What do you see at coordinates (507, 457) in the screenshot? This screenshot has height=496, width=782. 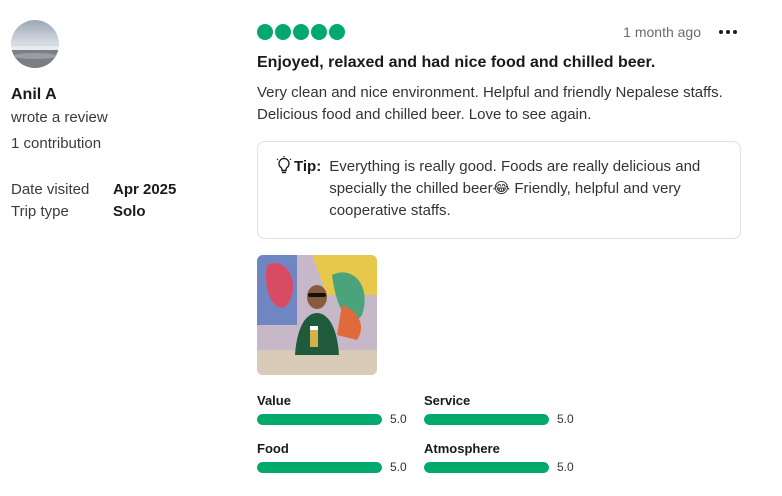 I see `subrating-atmosphere: Atmosphere 5.0` at bounding box center [507, 457].